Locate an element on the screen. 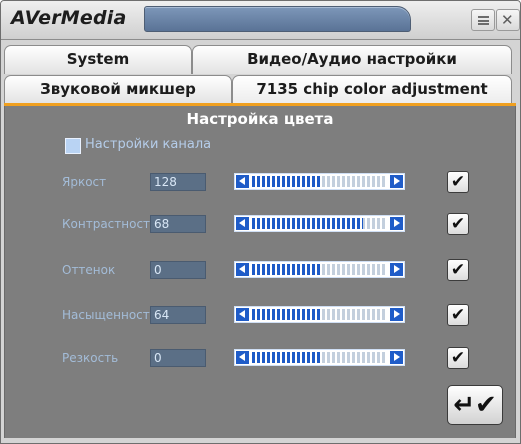  close-icon: ✕ is located at coordinates (507, 20).